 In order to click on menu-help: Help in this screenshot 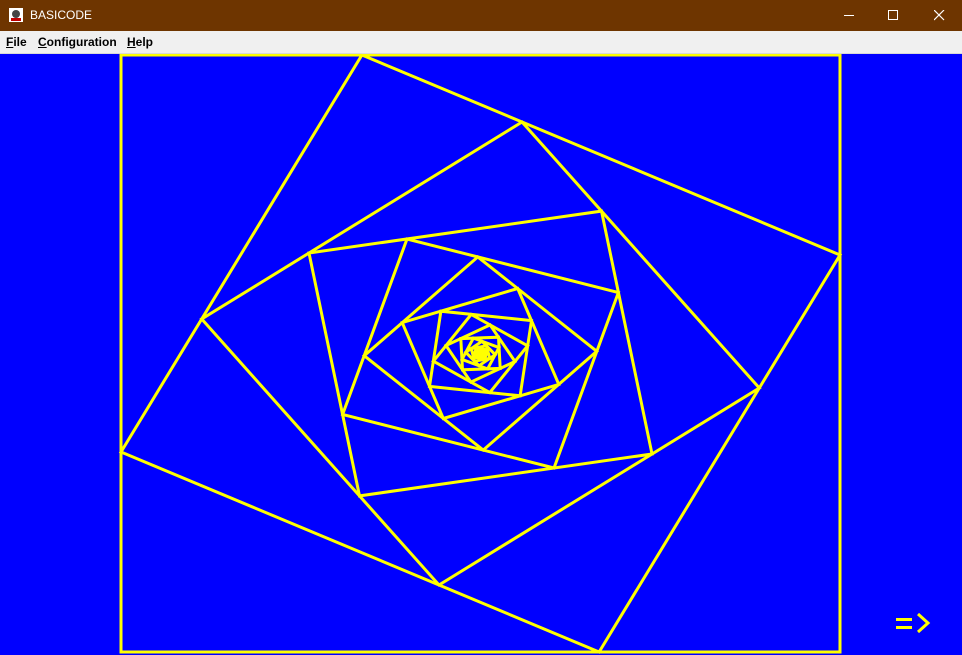, I will do `click(140, 42)`.